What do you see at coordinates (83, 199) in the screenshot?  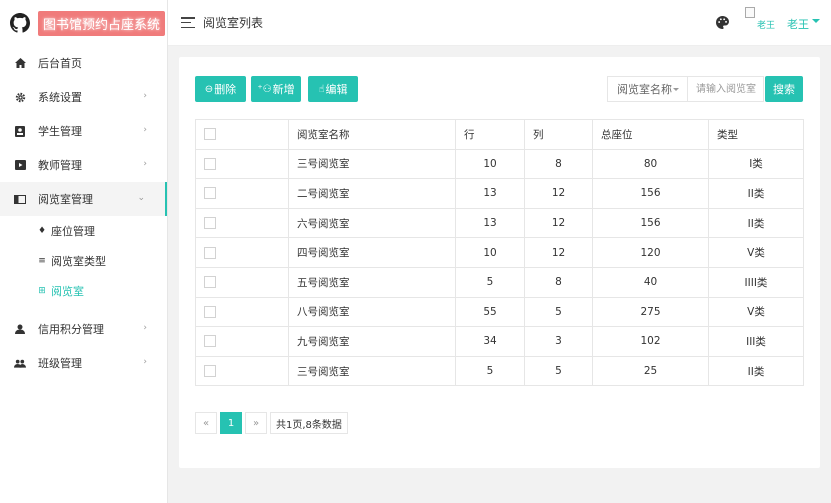 I see `sidebar-item-reading-rooms: 阅览室管理 ⌄` at bounding box center [83, 199].